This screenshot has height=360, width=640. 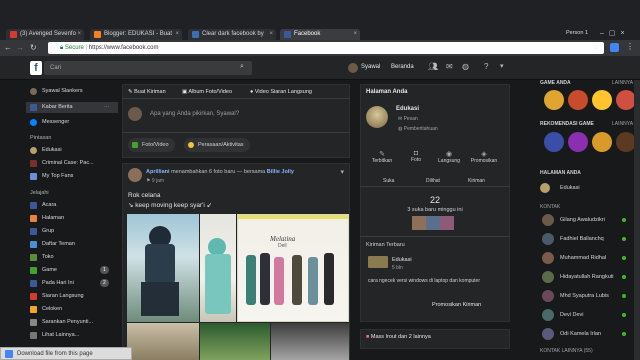 I want to click on photo-button: ◘ Foto, so click(x=416, y=156).